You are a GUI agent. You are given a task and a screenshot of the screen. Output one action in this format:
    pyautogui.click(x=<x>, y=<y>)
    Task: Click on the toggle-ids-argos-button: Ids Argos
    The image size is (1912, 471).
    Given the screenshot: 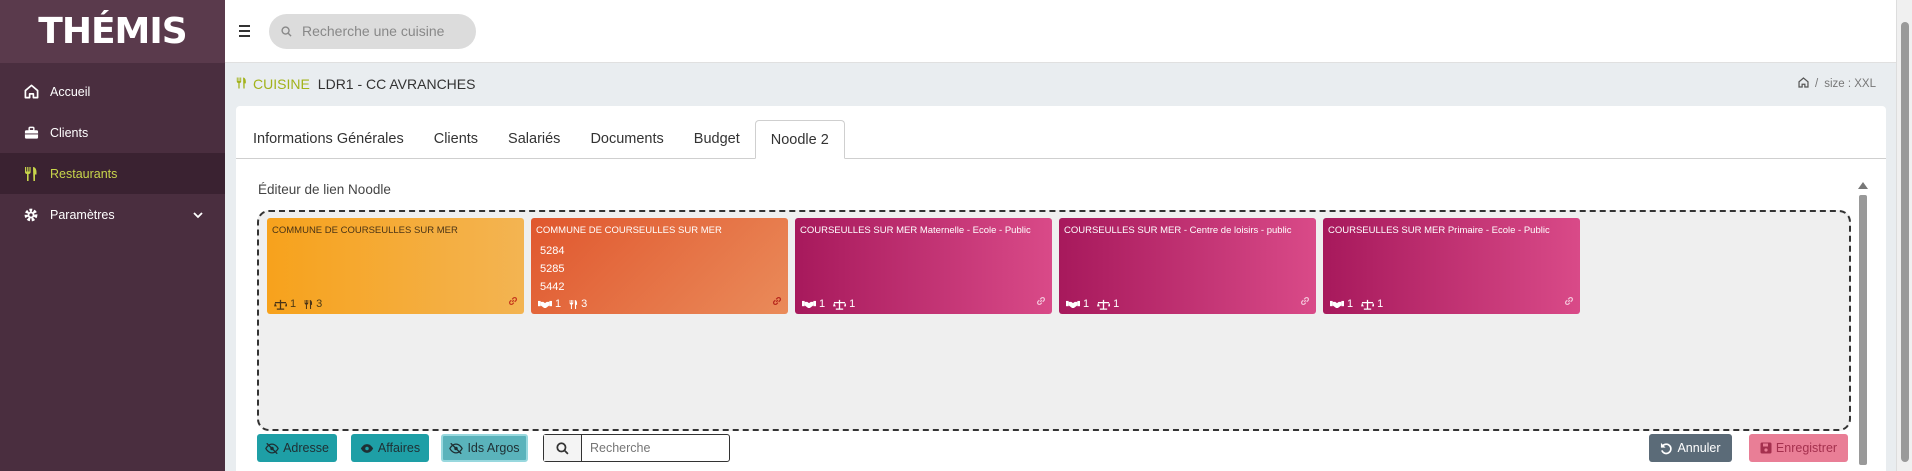 What is the action you would take?
    pyautogui.click(x=484, y=448)
    